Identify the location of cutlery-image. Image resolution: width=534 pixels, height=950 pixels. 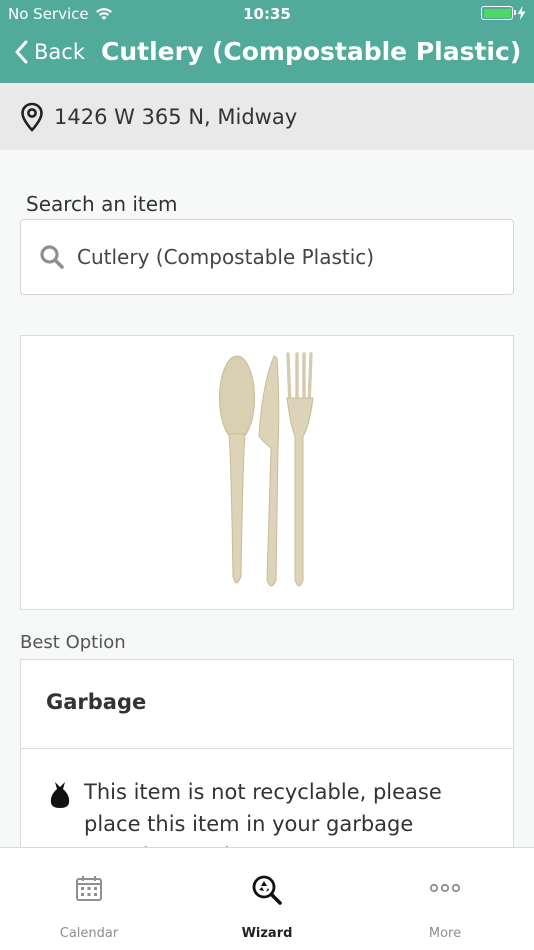
(266, 469).